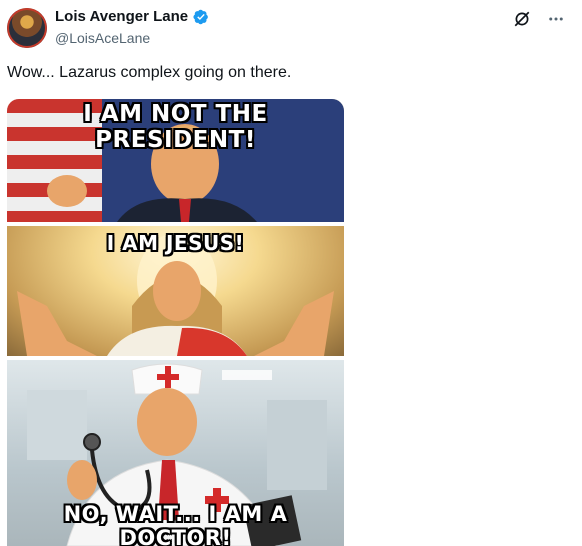 This screenshot has width=582, height=546. I want to click on author-handle: @LoisAceLane, so click(102, 38).